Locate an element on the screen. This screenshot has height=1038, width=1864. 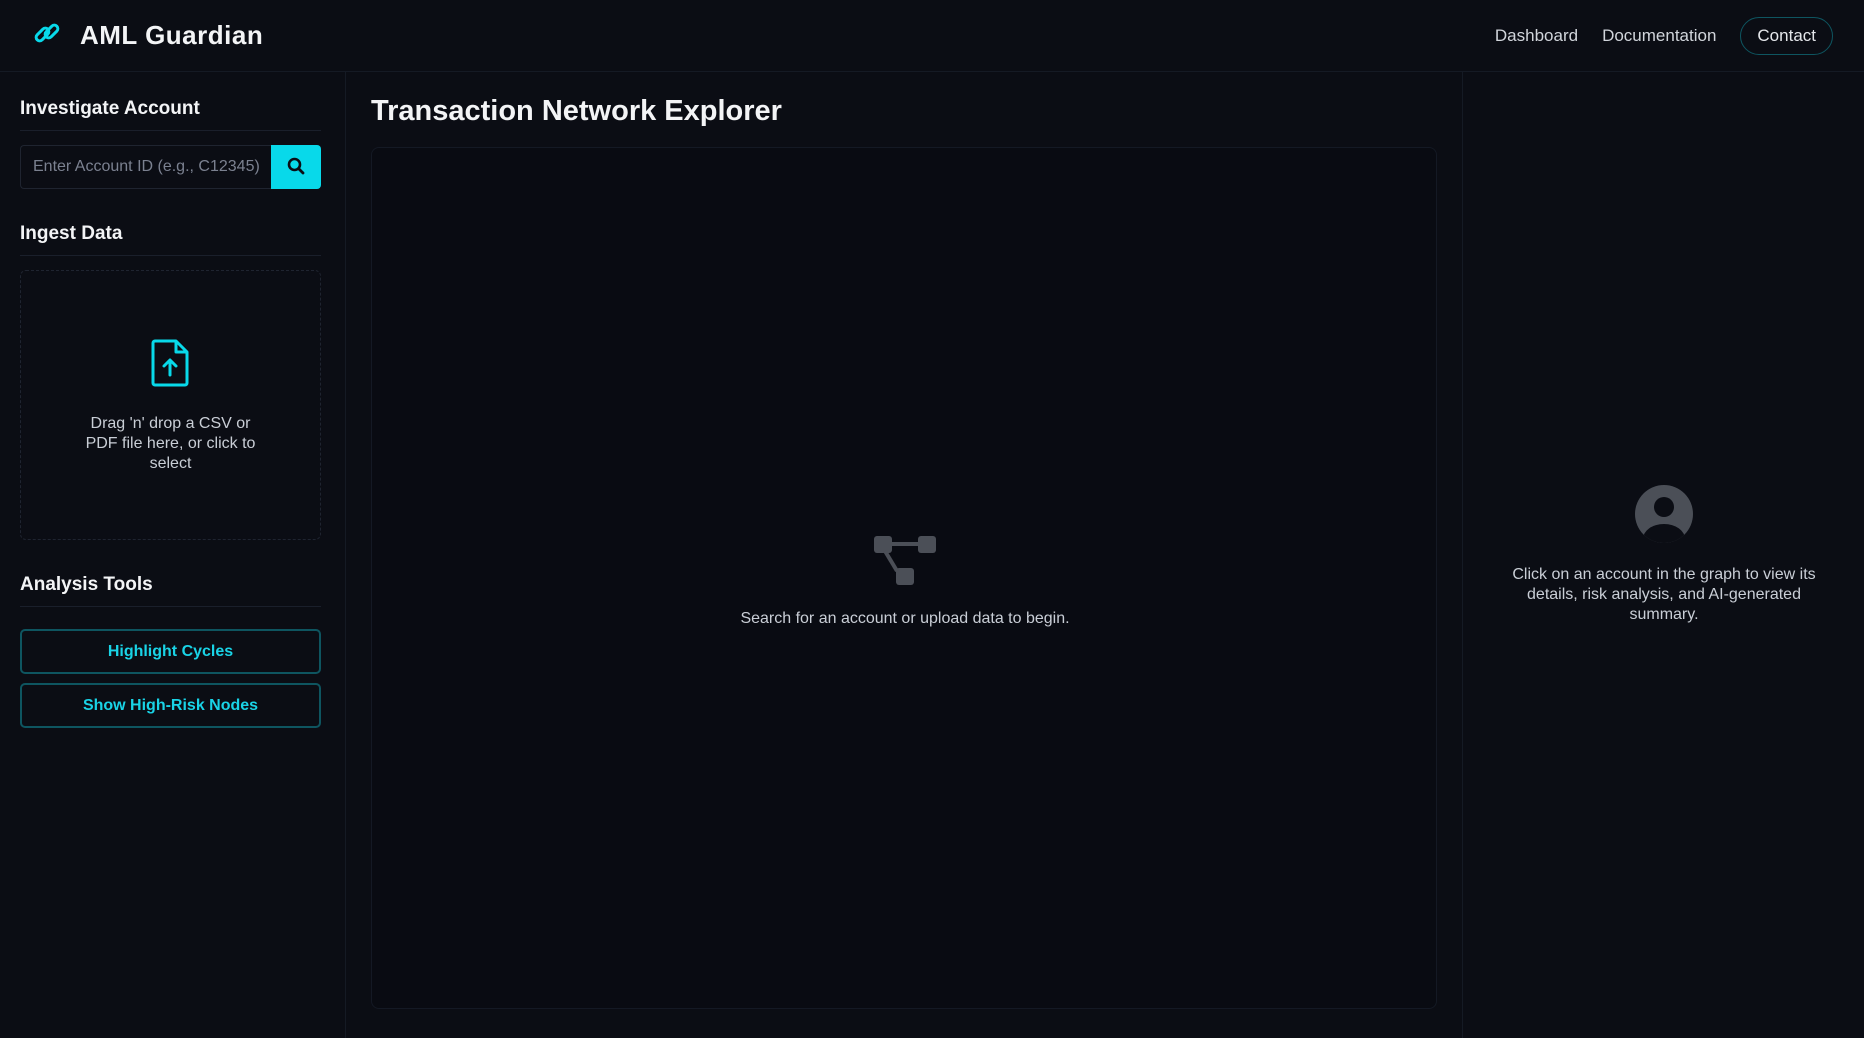
contact-button: Contact is located at coordinates (1786, 35).